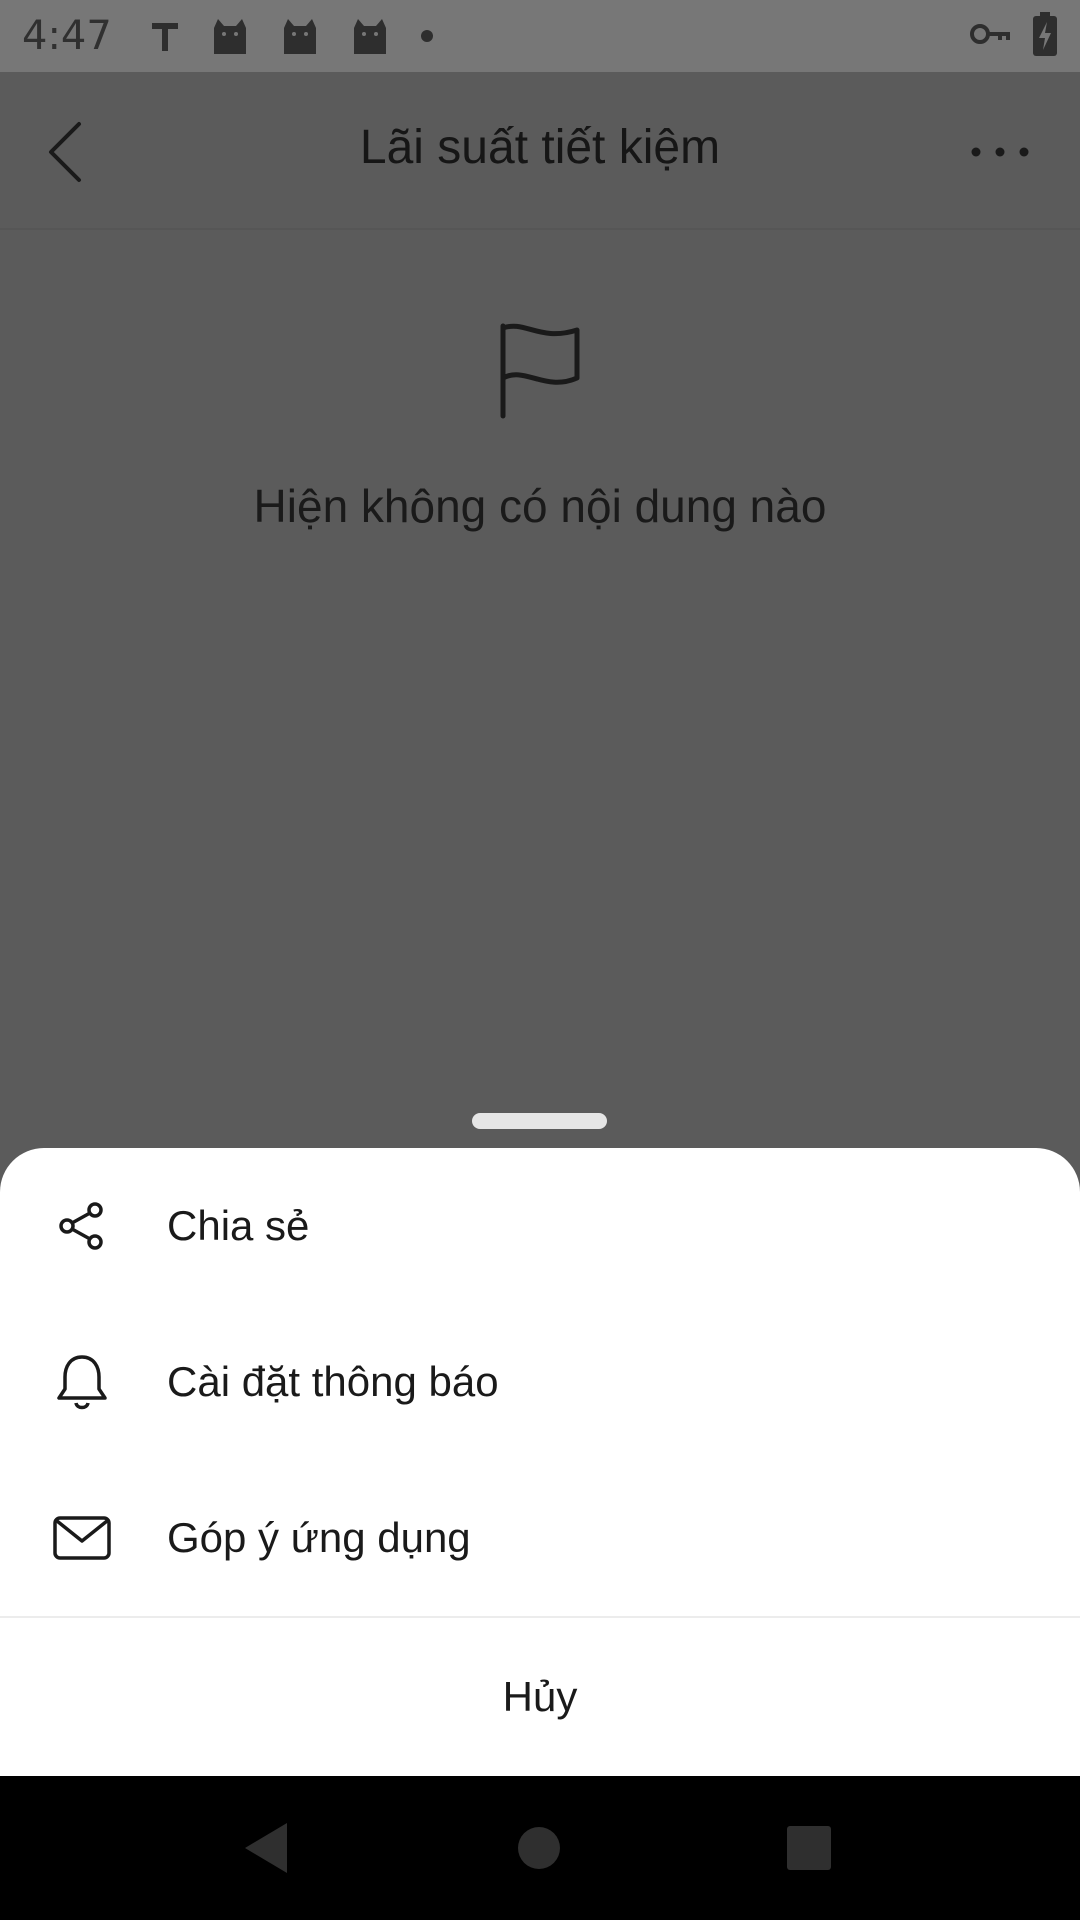 This screenshot has height=1920, width=1080. I want to click on nav-recents-icon, so click(809, 1848).